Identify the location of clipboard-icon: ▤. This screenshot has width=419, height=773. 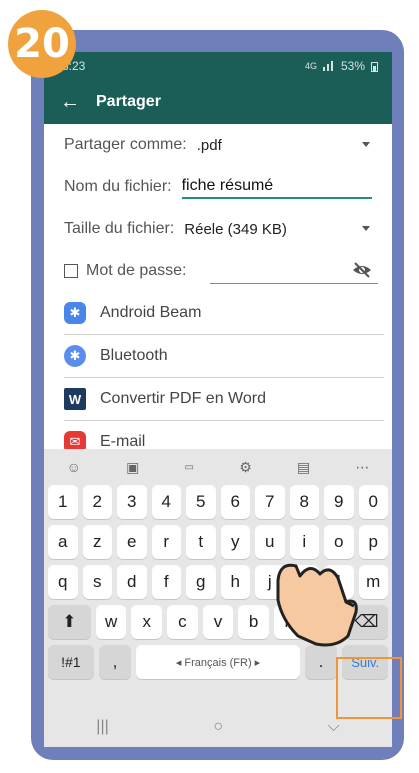
(303, 467).